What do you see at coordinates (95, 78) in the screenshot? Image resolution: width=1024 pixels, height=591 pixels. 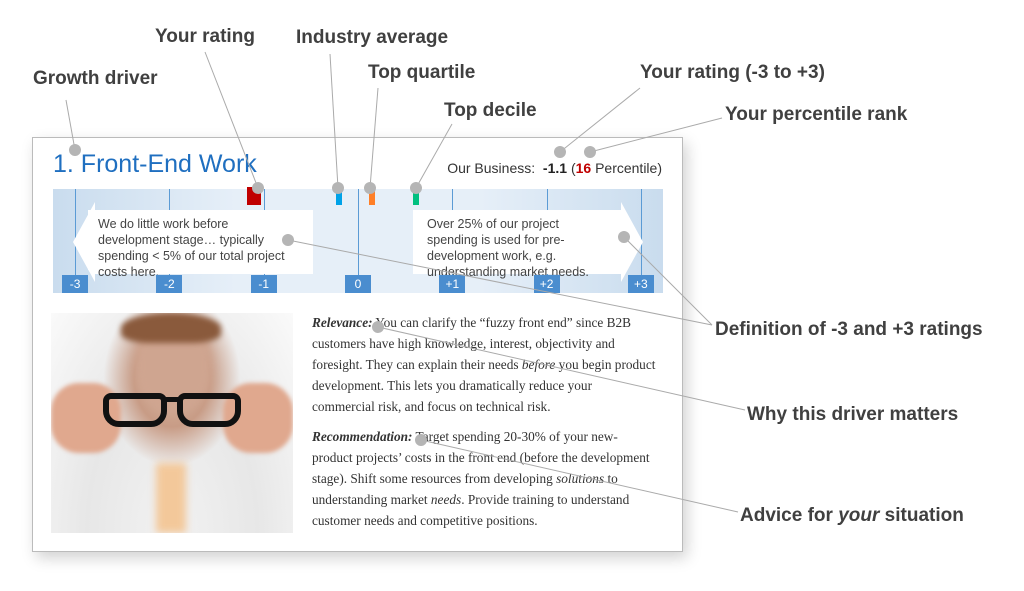 I see `label-growth-driver: Growth driver` at bounding box center [95, 78].